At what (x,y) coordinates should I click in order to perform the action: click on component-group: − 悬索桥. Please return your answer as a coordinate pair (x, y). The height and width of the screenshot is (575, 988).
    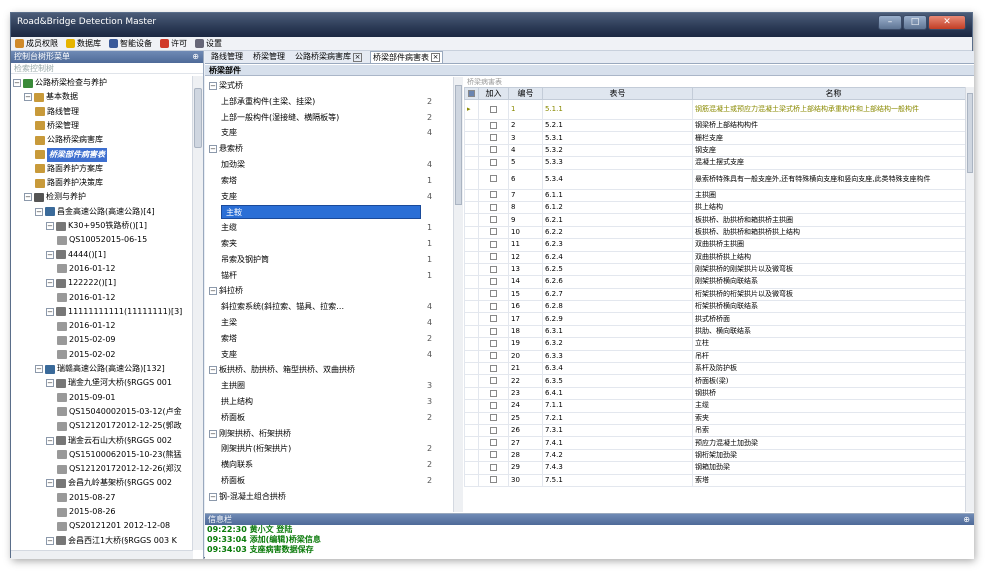
    Looking at the image, I should click on (226, 149).